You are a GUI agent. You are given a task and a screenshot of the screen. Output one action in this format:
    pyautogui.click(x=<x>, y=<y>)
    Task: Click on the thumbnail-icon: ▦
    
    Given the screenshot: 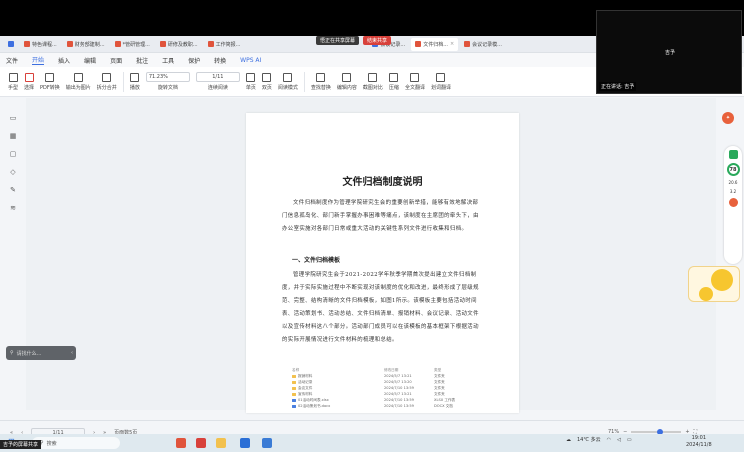 What is the action you would take?
    pyautogui.click(x=13, y=136)
    